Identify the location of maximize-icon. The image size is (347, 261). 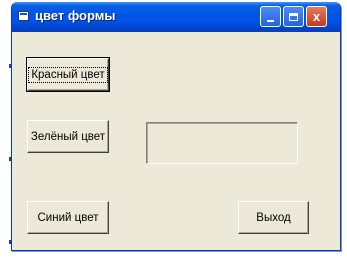
(293, 16).